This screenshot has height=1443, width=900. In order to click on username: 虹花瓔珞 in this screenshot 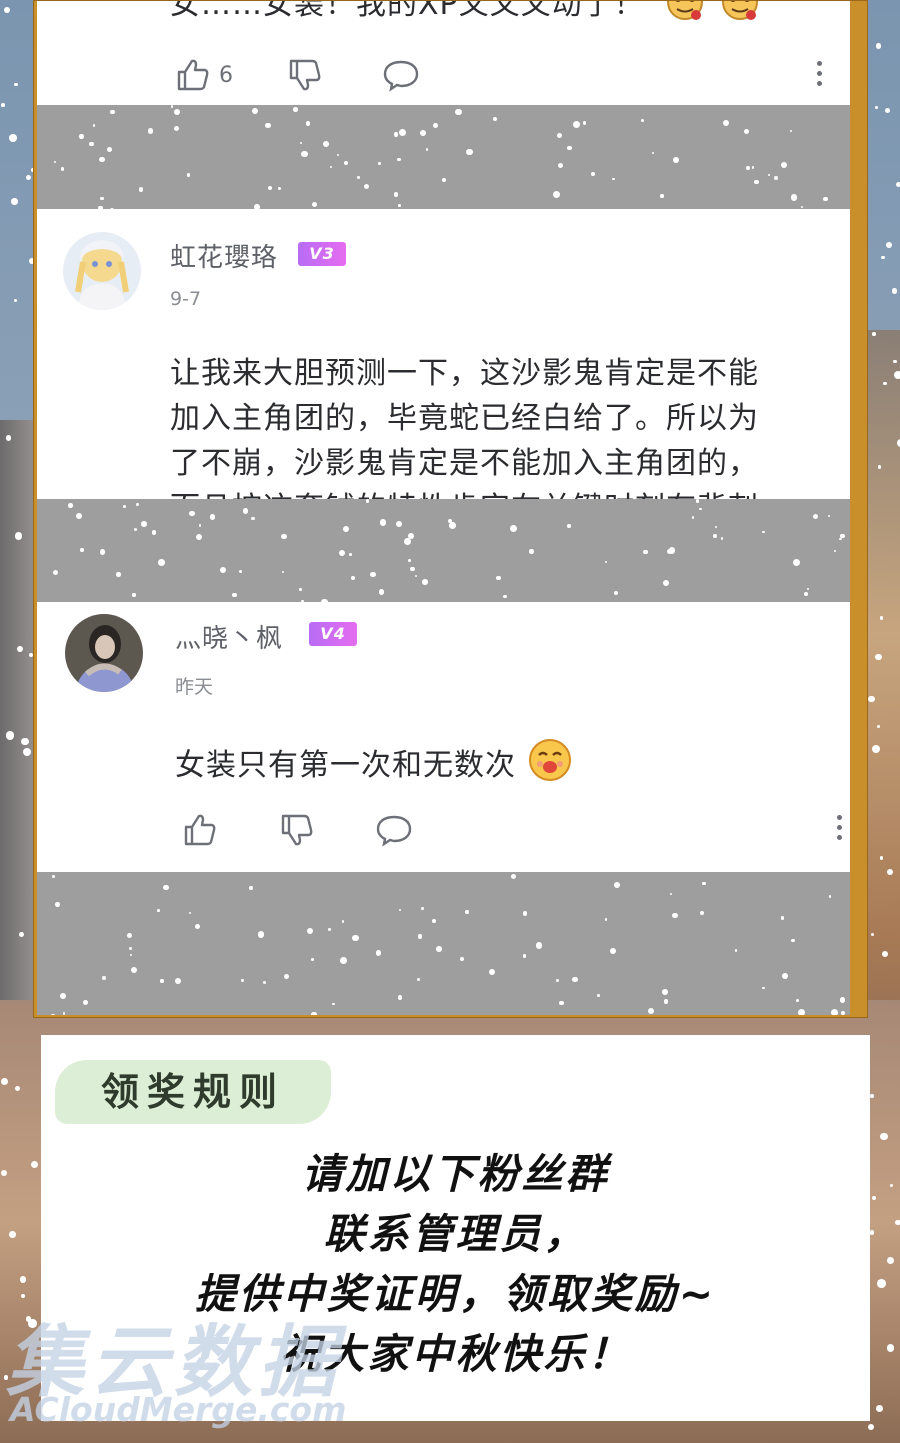, I will do `click(224, 255)`.